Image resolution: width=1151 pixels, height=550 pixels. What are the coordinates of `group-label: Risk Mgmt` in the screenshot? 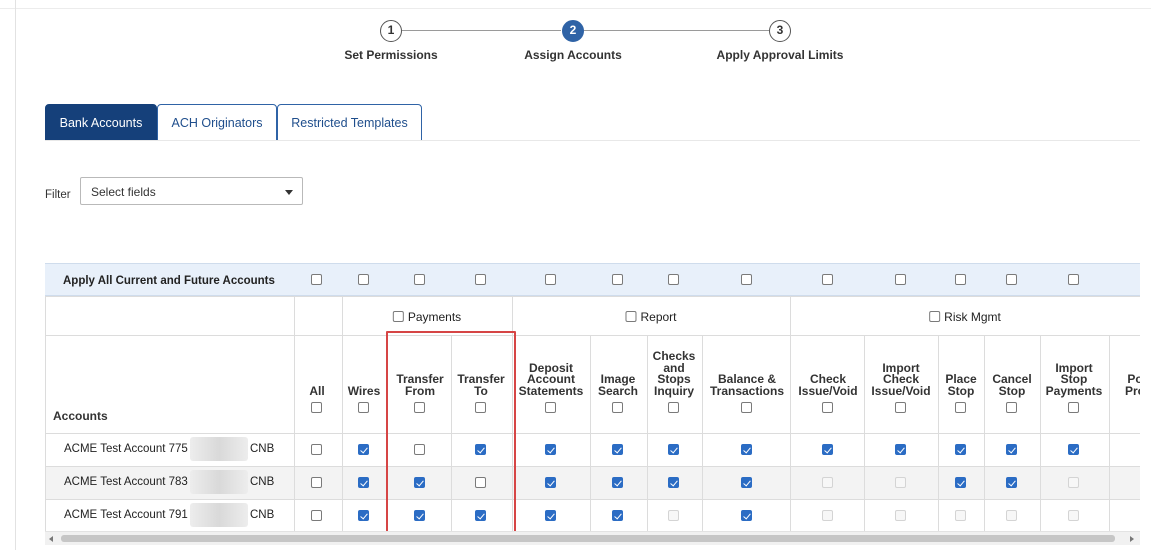 It's located at (972, 317).